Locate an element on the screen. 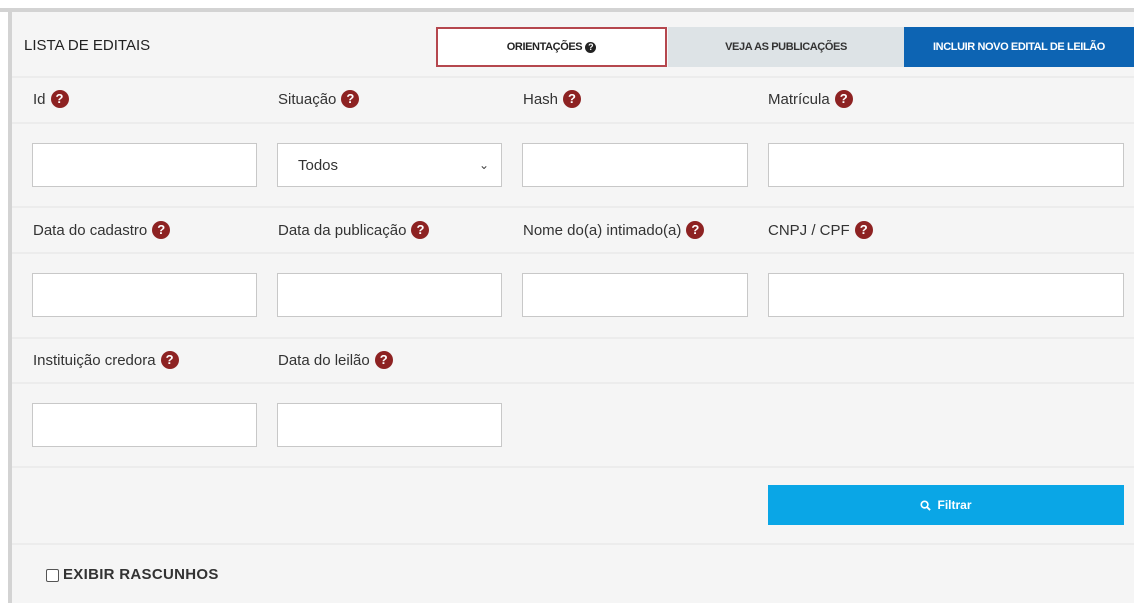  data-cadastro-input is located at coordinates (144, 295).